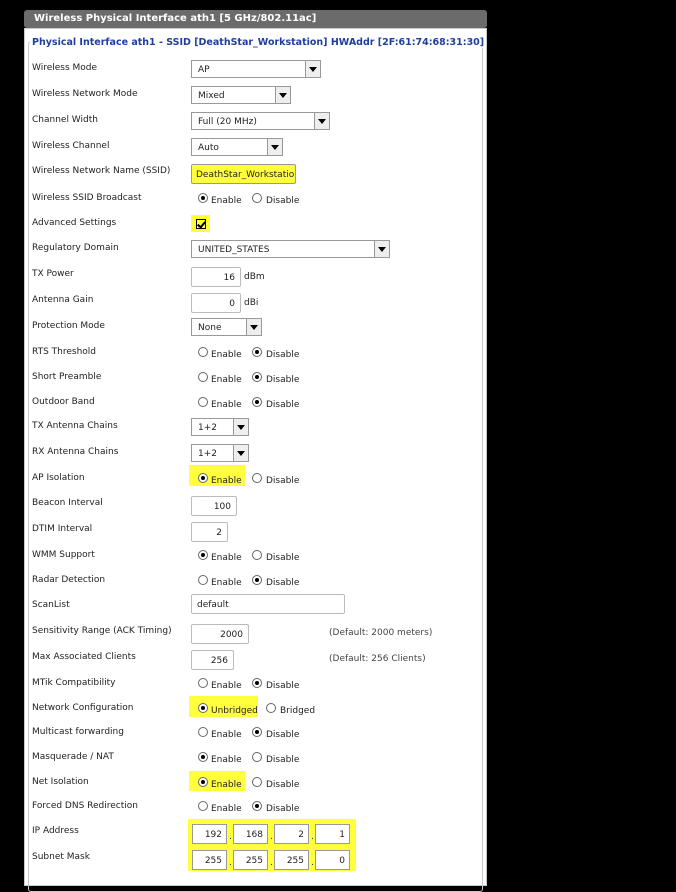  What do you see at coordinates (216, 303) in the screenshot?
I see `antenna-gain-input: 0` at bounding box center [216, 303].